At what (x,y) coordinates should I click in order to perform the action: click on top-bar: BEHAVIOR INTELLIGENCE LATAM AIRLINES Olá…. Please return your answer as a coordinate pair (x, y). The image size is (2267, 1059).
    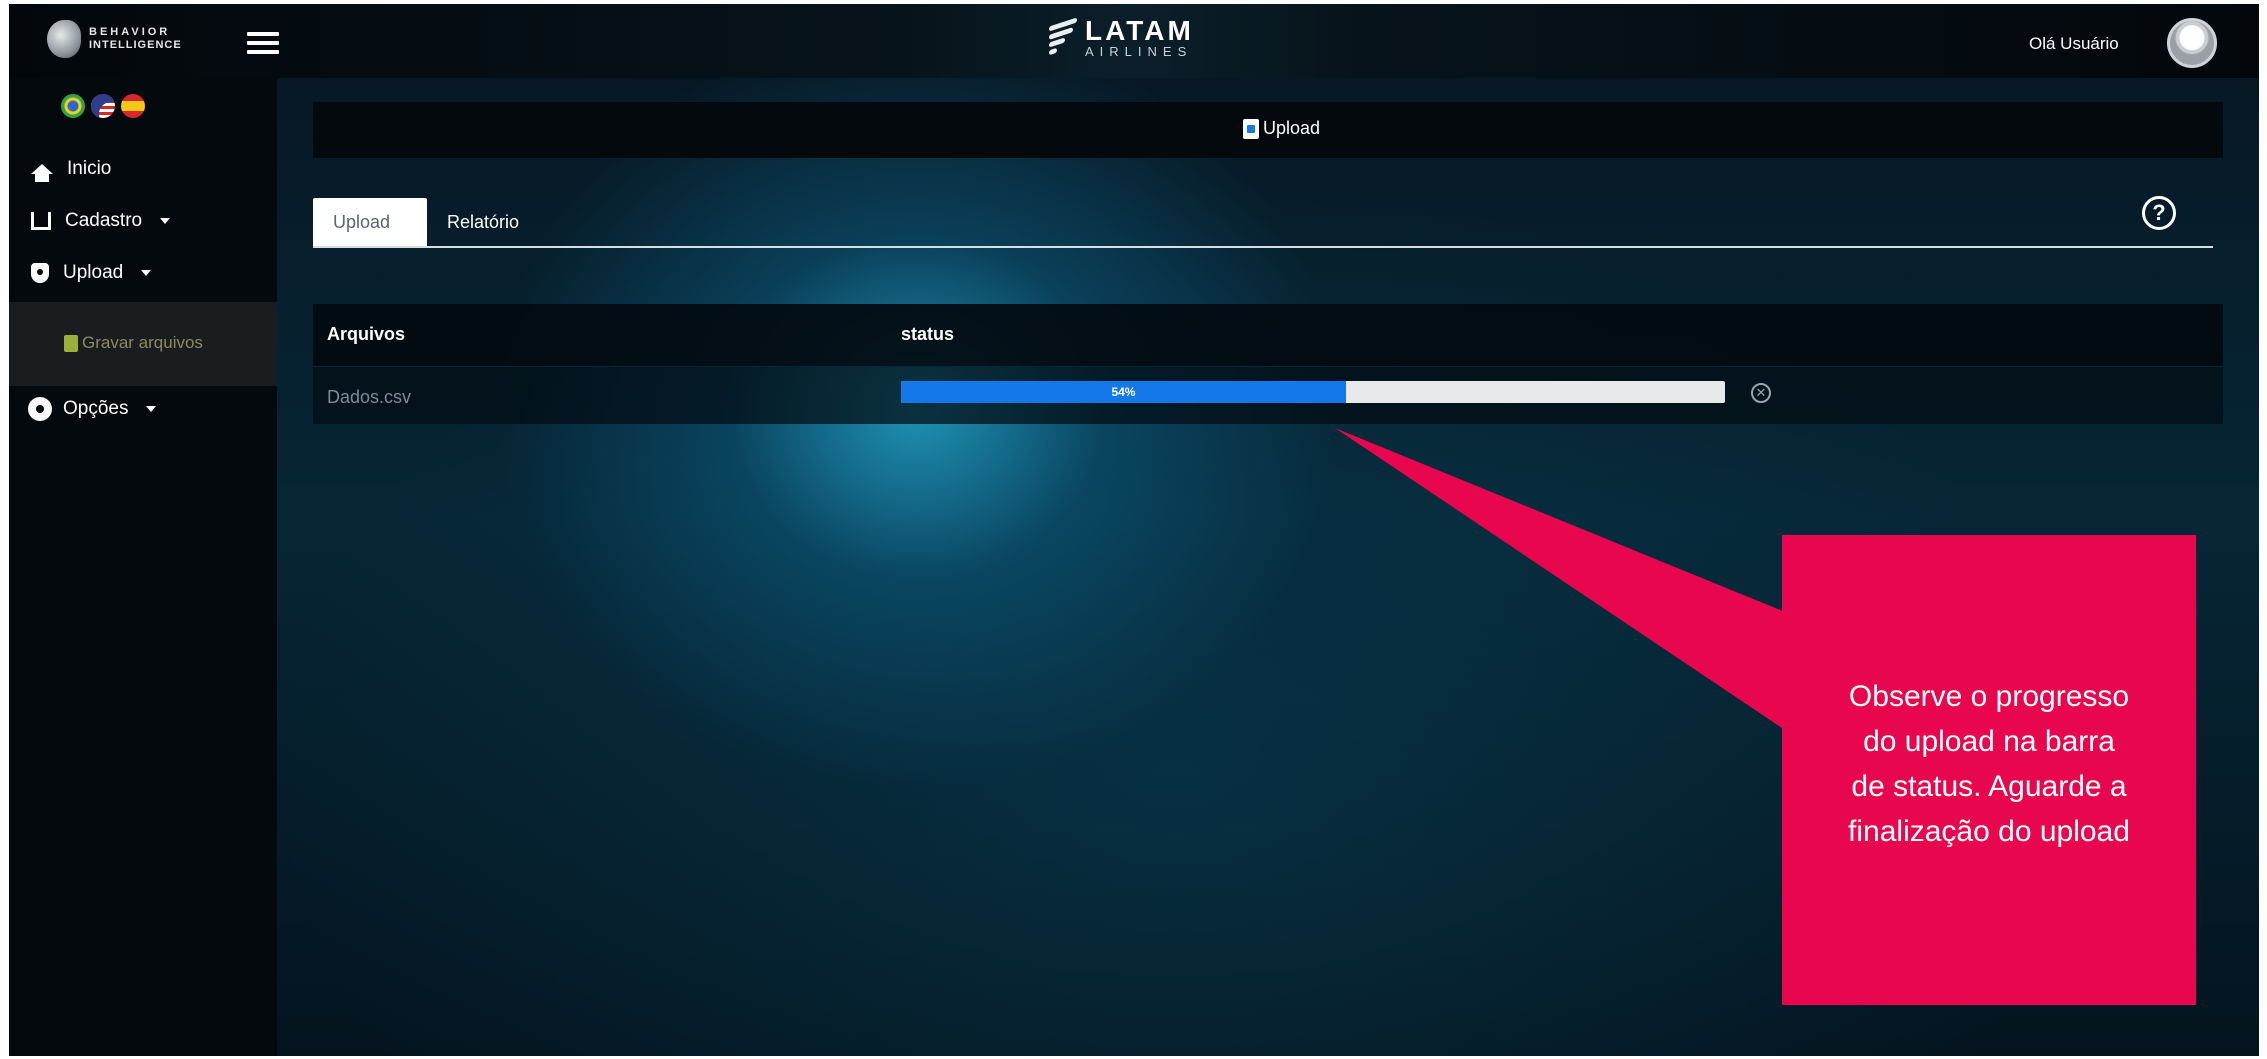
    Looking at the image, I should click on (1134, 41).